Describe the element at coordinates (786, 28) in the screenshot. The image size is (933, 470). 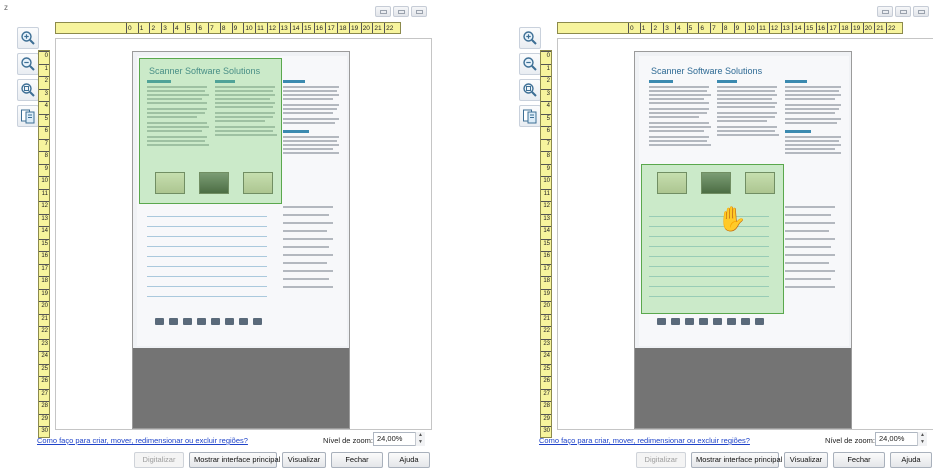
I see `ruler-tick: 13` at that location.